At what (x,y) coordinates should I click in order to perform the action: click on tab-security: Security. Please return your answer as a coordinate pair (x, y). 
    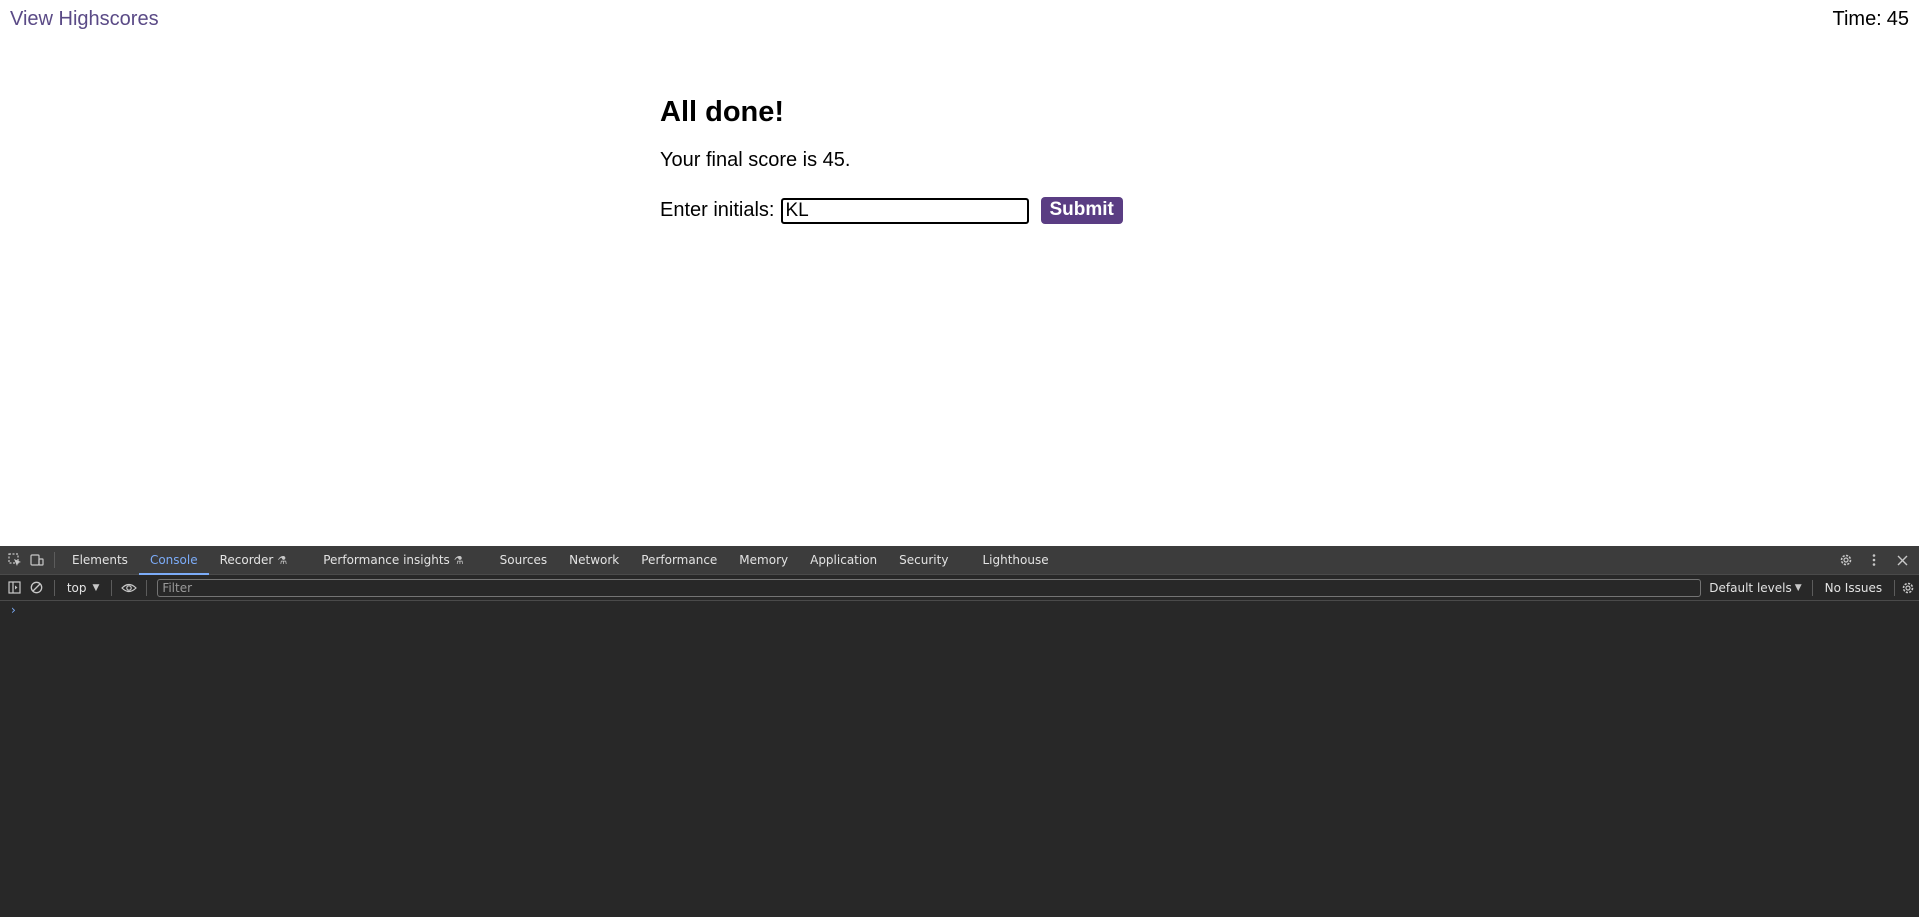
    Looking at the image, I should click on (923, 560).